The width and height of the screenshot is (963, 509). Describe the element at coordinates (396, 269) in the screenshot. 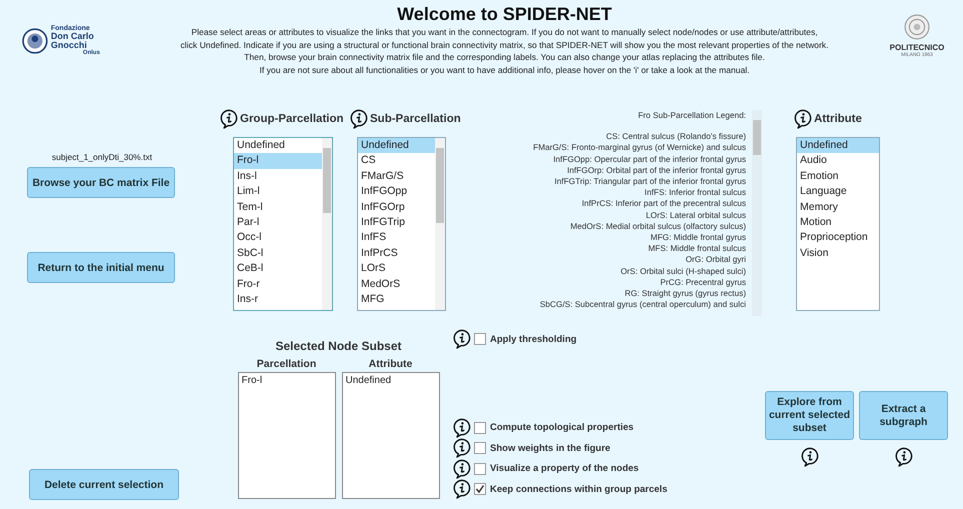

I see `list-item: LOrS` at that location.